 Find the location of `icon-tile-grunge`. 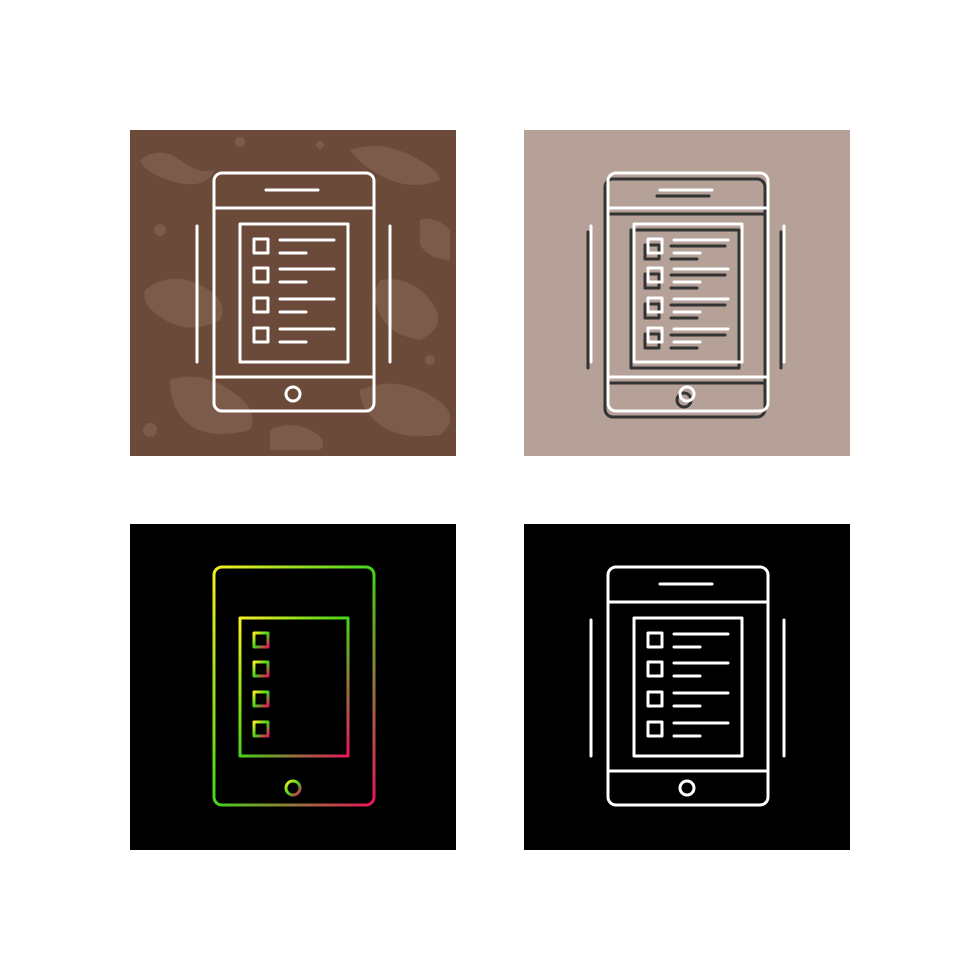

icon-tile-grunge is located at coordinates (293, 293).